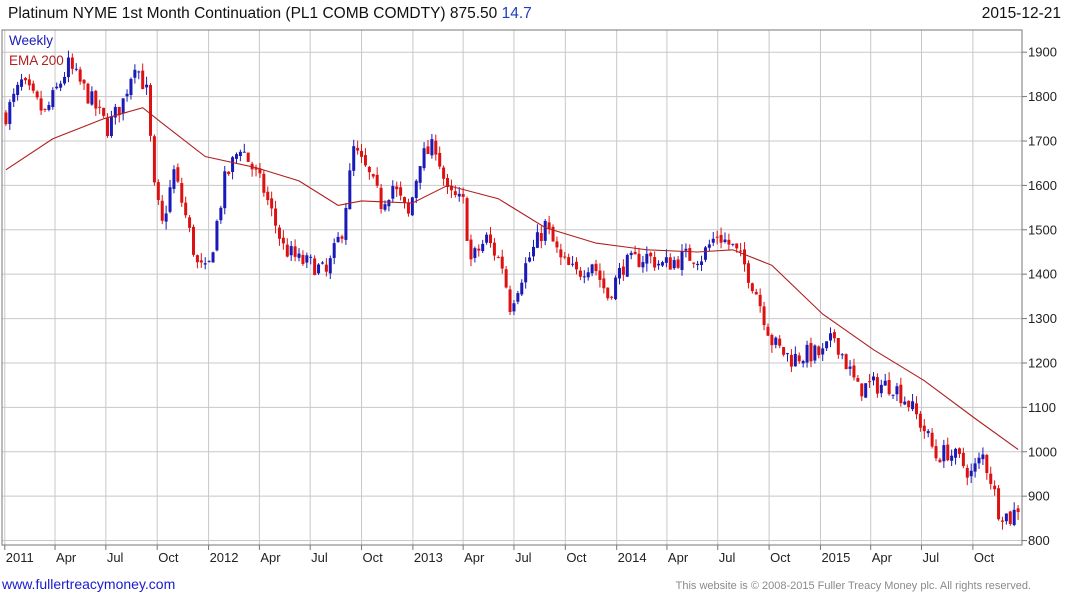 The width and height of the screenshot is (1075, 600). What do you see at coordinates (319, 557) in the screenshot?
I see `x-tick-label: Jul` at bounding box center [319, 557].